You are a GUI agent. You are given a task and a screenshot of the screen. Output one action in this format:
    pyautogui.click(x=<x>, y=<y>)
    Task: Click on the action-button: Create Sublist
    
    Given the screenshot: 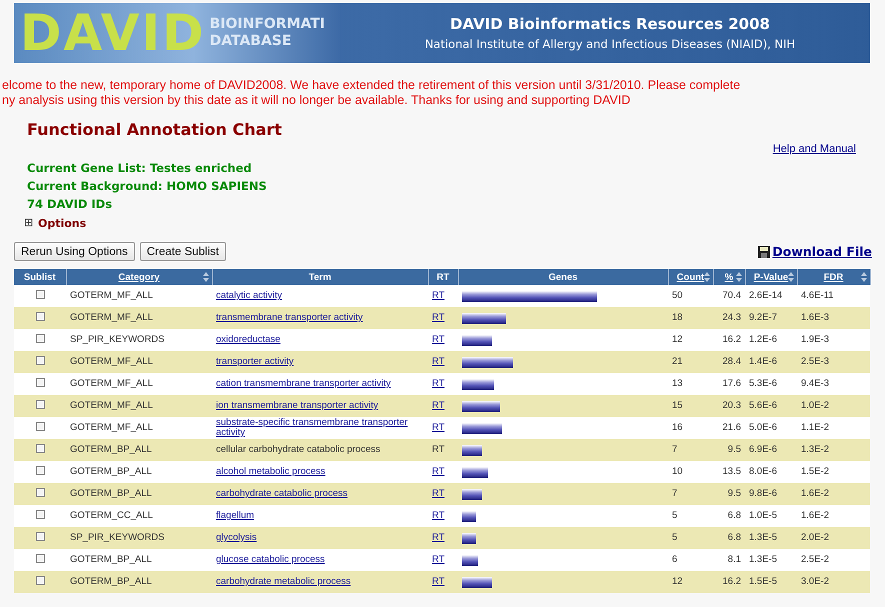 What is the action you would take?
    pyautogui.click(x=183, y=251)
    